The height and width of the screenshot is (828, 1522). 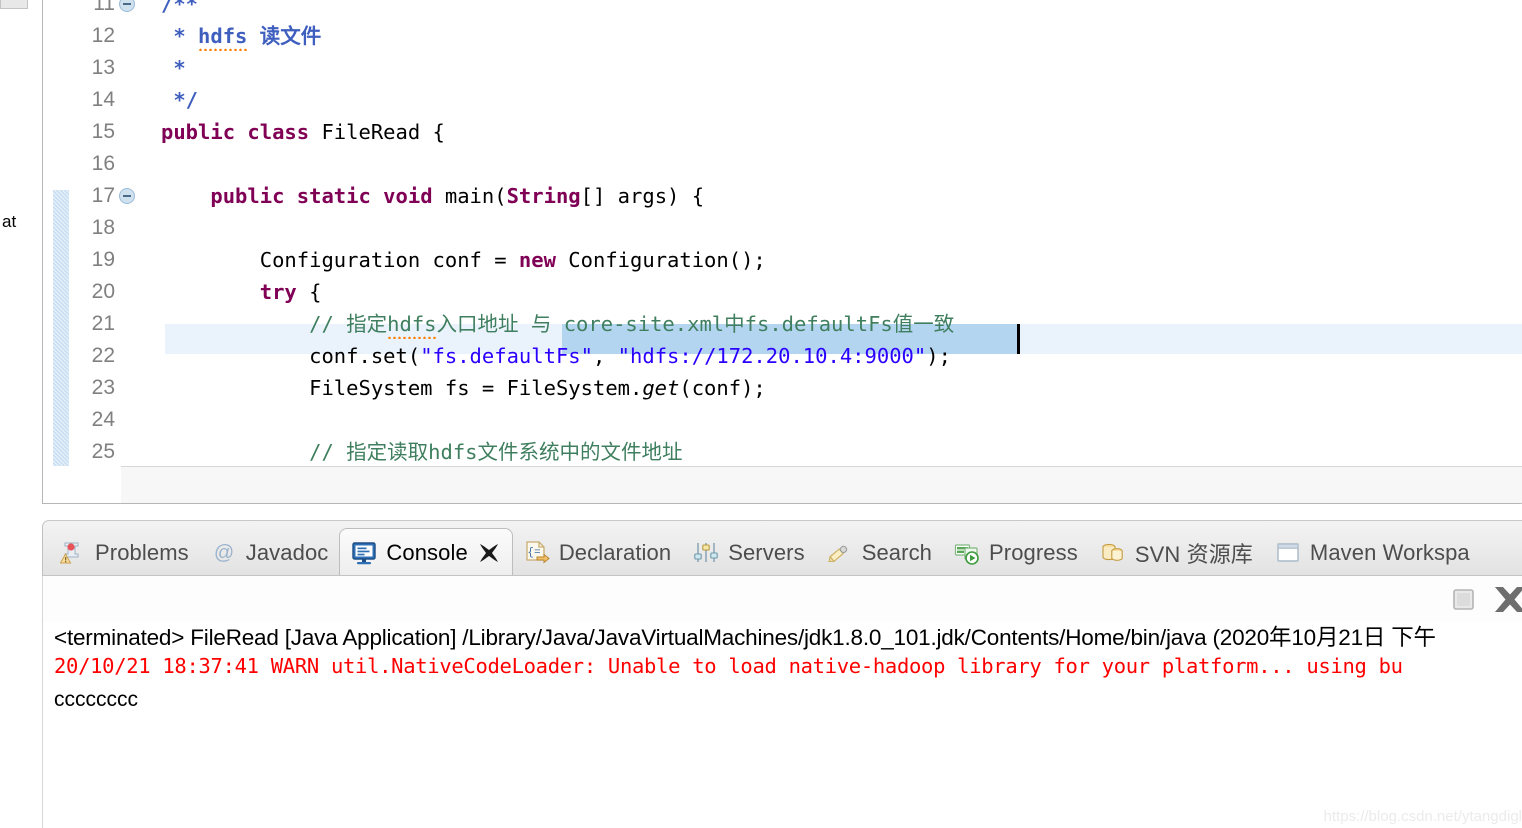 What do you see at coordinates (605, 356) in the screenshot?
I see `code-token: ,` at bounding box center [605, 356].